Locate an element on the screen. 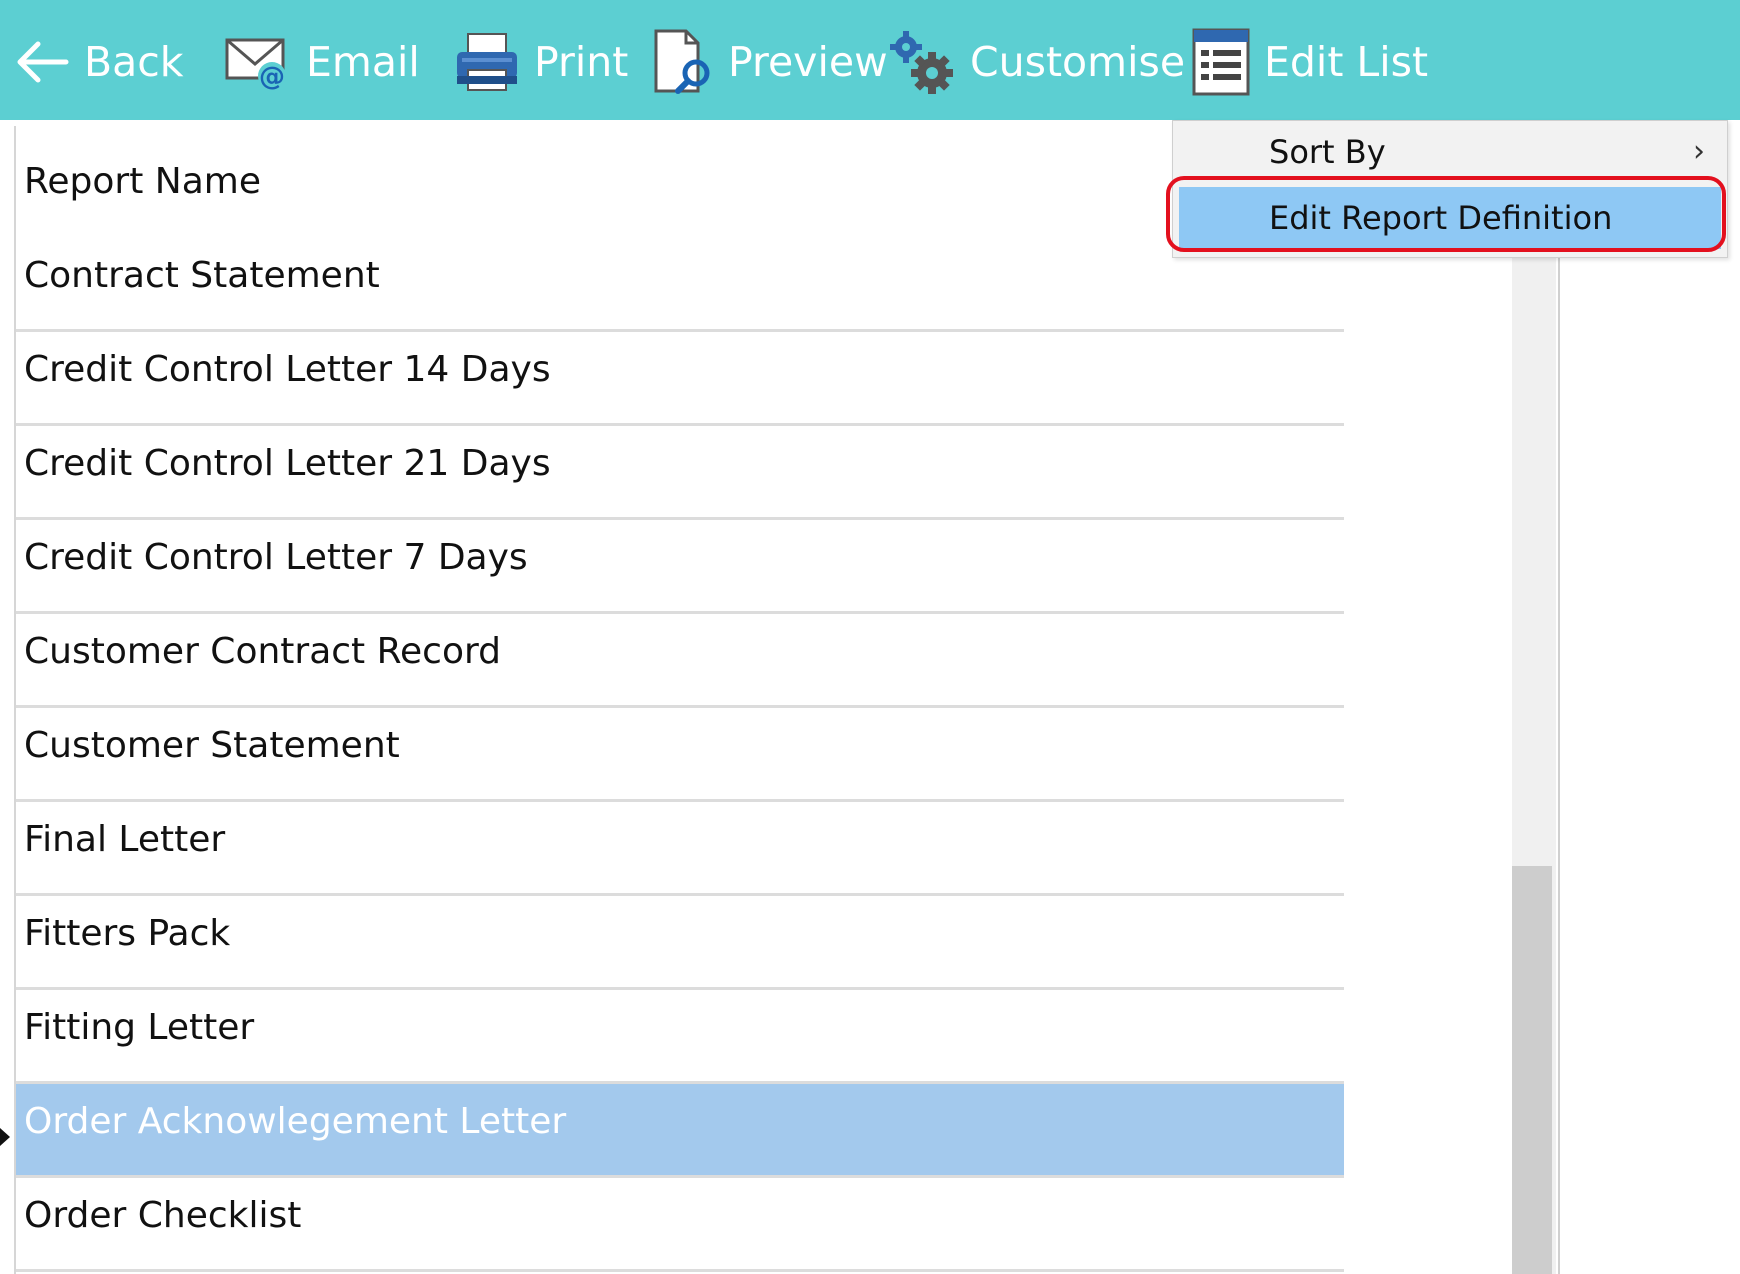 The image size is (1740, 1274). table-row: Fitting Letter is located at coordinates (680, 1037).